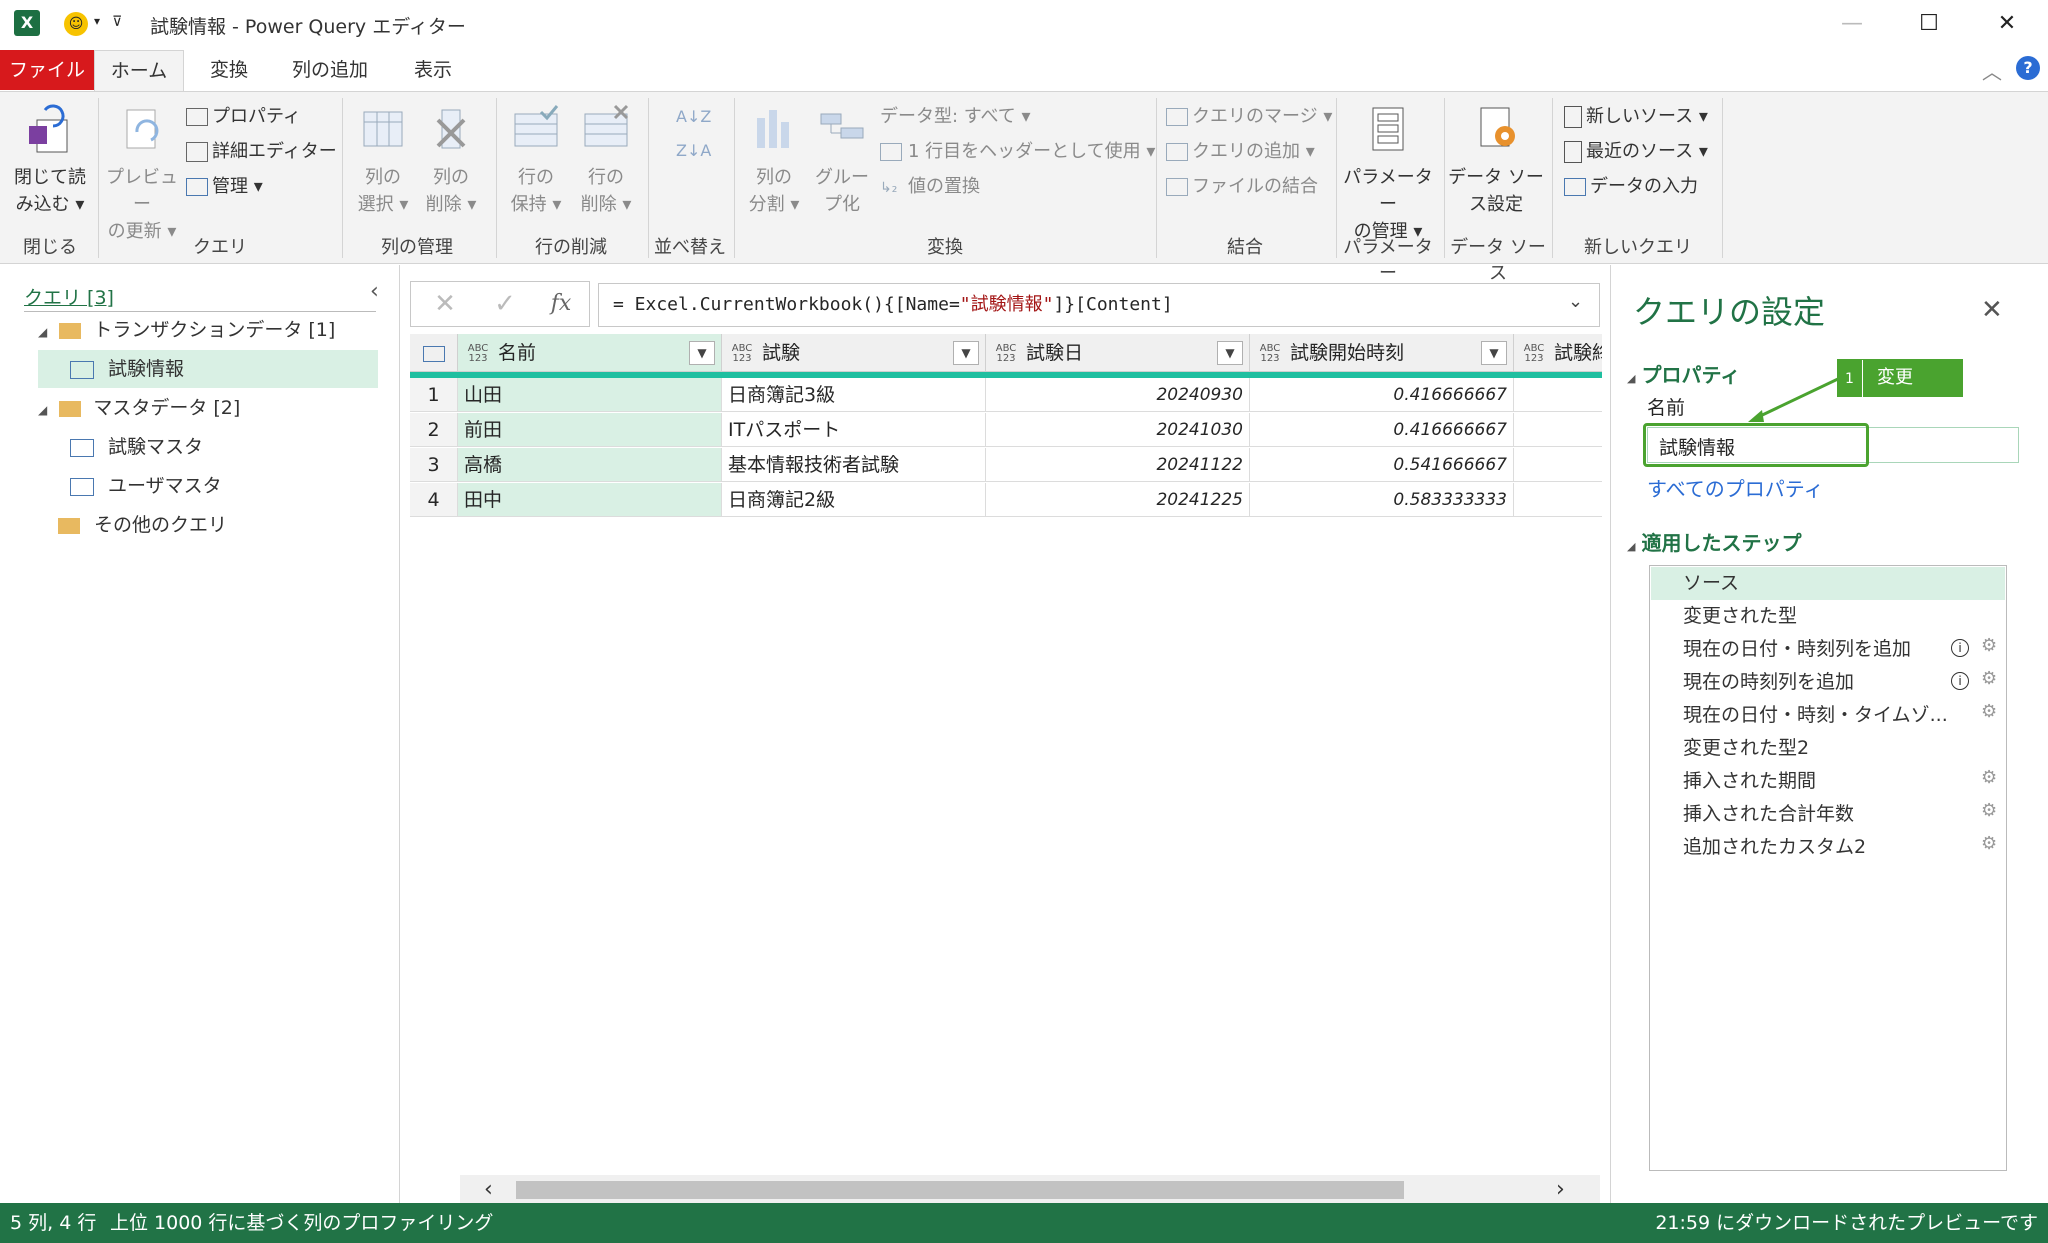 The width and height of the screenshot is (2048, 1243). What do you see at coordinates (960, 1190) in the screenshot?
I see `scroll-thumb` at bounding box center [960, 1190].